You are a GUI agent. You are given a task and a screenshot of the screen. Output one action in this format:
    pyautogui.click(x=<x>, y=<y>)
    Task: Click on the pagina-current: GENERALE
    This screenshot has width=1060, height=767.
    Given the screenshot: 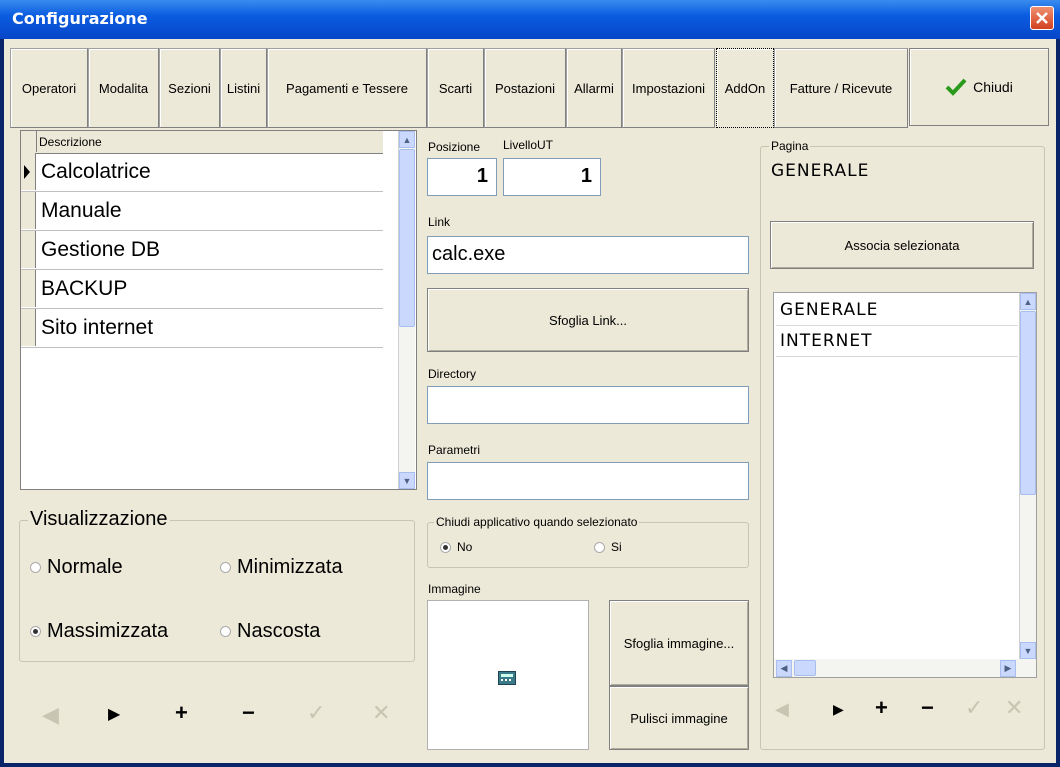 What is the action you would take?
    pyautogui.click(x=820, y=171)
    